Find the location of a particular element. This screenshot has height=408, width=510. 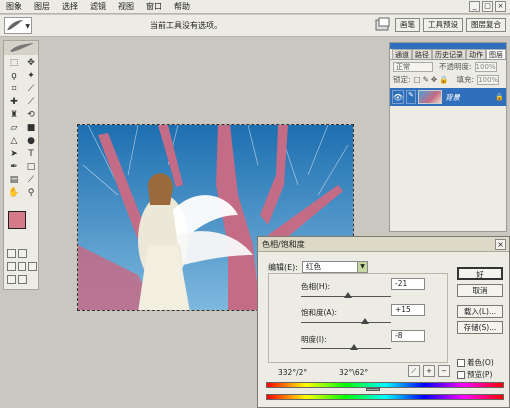

stamp-tool-icon: ♜ is located at coordinates (14, 115).